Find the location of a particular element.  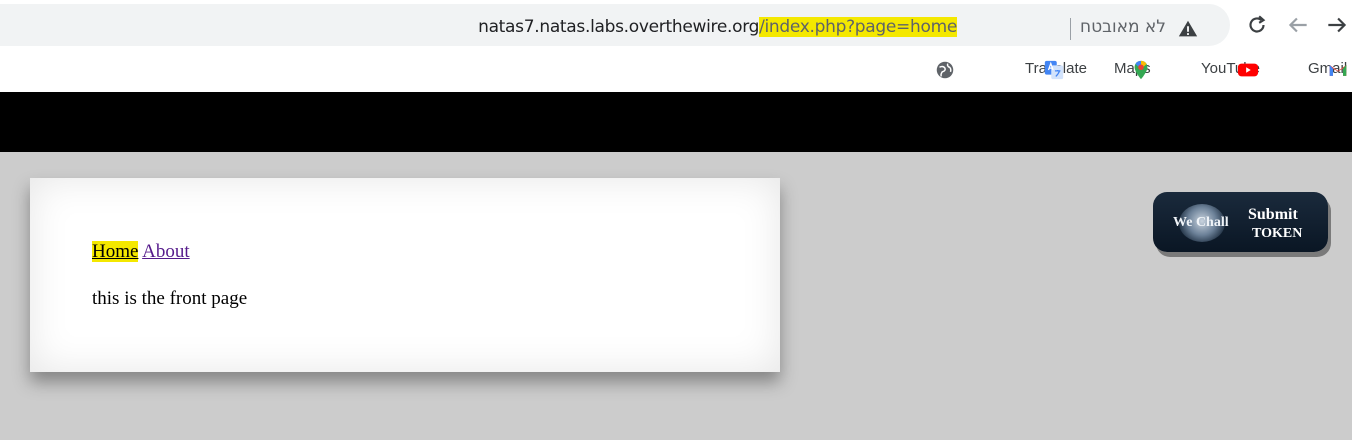

reload-icon is located at coordinates (1257, 25).